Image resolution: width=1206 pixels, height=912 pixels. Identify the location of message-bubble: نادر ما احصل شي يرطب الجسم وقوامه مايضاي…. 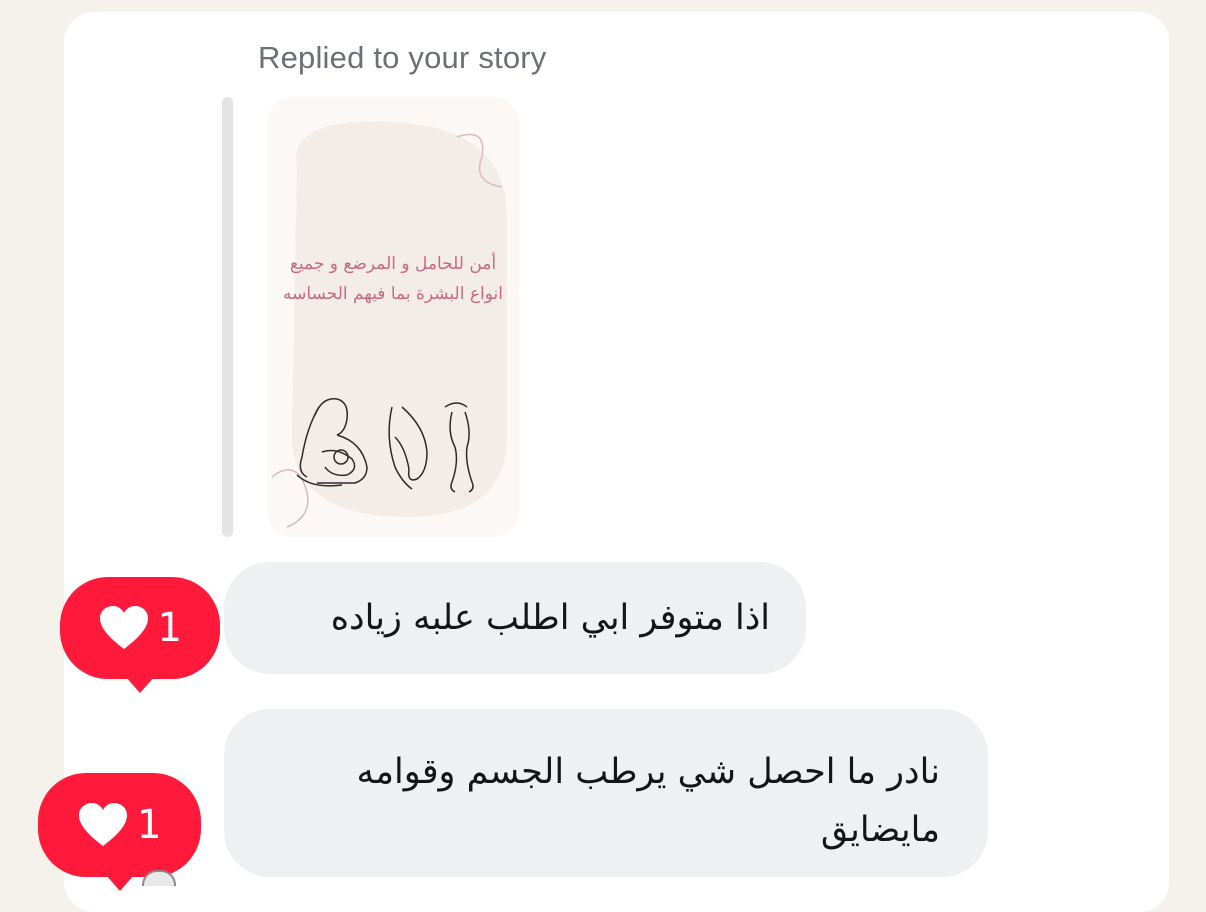
(606, 793).